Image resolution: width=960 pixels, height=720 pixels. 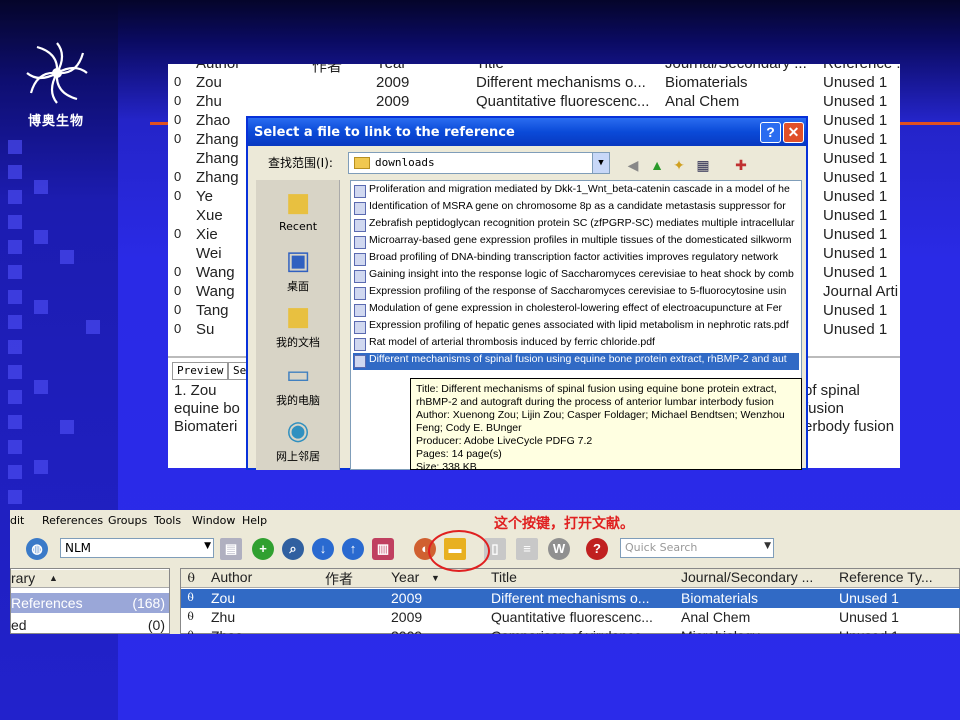 I want to click on back-icon: ◀, so click(x=633, y=165).